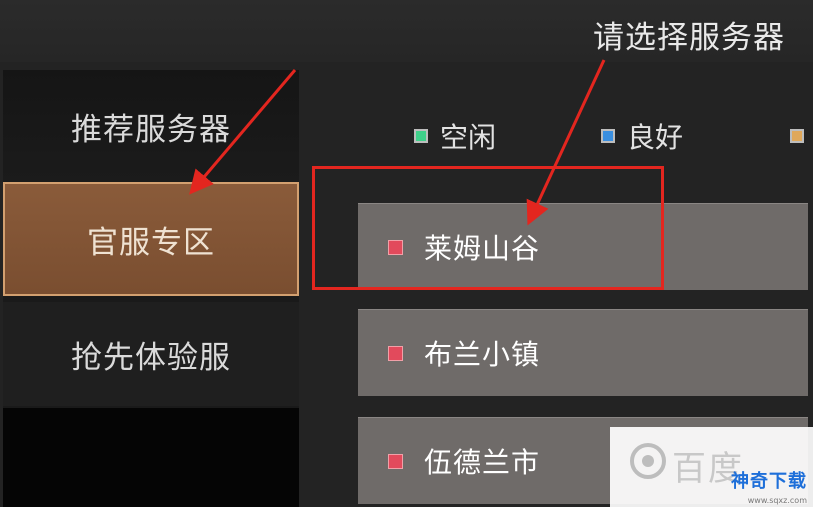 Image resolution: width=813 pixels, height=507 pixels. What do you see at coordinates (648, 461) in the screenshot?
I see `watermark-logo-icon` at bounding box center [648, 461].